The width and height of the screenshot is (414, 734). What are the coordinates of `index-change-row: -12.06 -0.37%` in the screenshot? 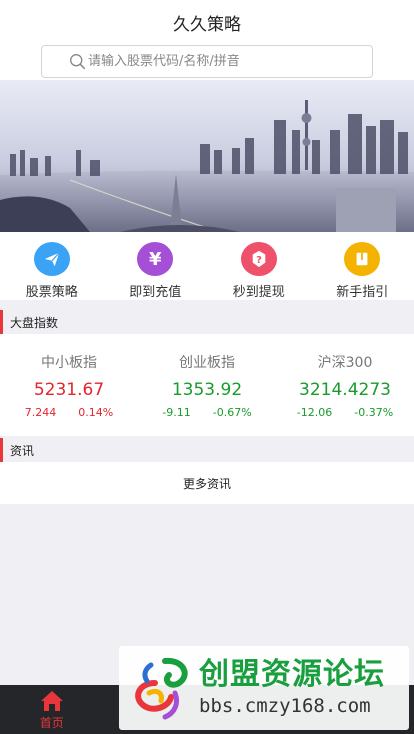 It's located at (345, 412).